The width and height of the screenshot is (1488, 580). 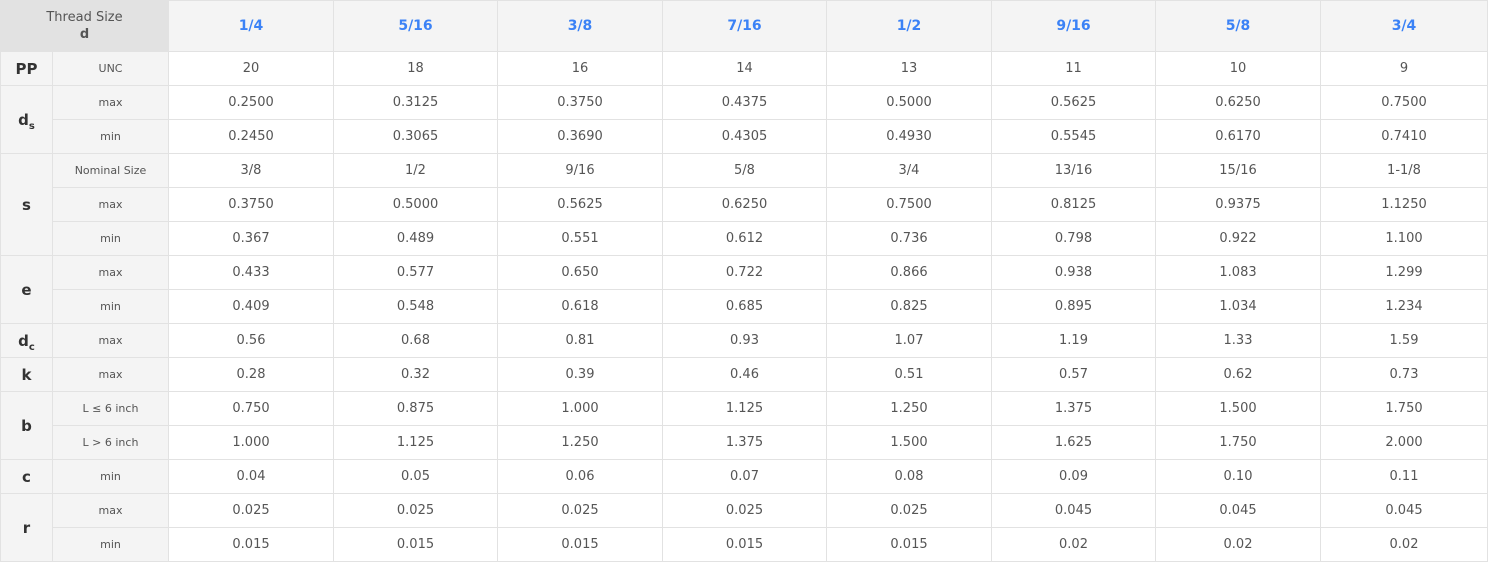 What do you see at coordinates (415, 476) in the screenshot?
I see `value-cell: 0.05` at bounding box center [415, 476].